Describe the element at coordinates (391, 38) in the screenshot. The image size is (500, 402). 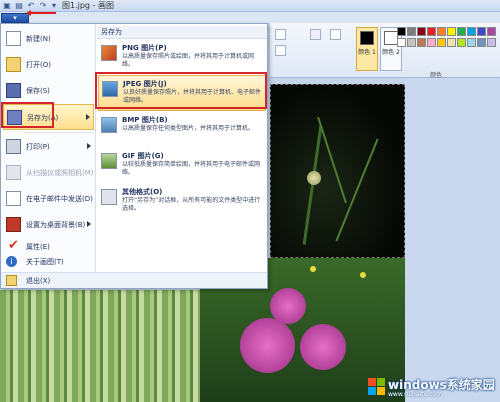
I see `color2-swatch` at that location.